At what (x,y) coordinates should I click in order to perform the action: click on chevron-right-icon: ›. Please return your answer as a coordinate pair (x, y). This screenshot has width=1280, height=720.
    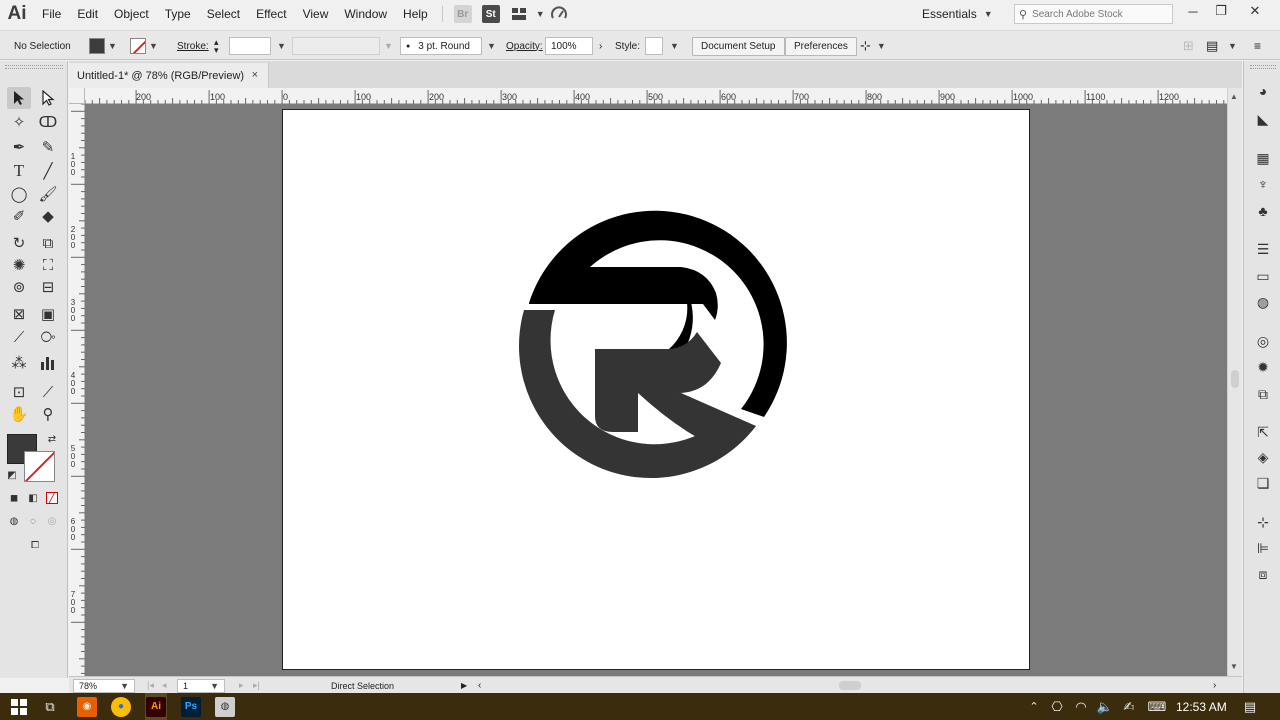
    Looking at the image, I should click on (600, 46).